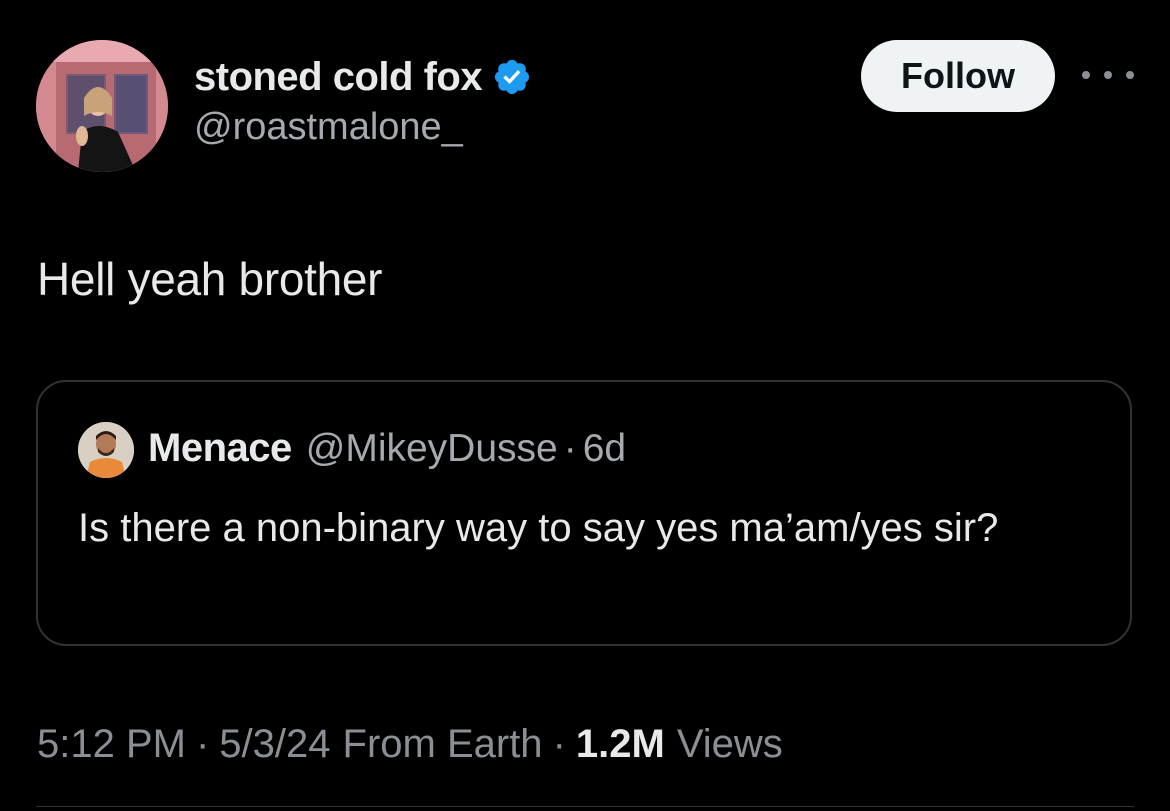  Describe the element at coordinates (338, 77) in the screenshot. I see `author-display-name: stoned cold fox` at that location.